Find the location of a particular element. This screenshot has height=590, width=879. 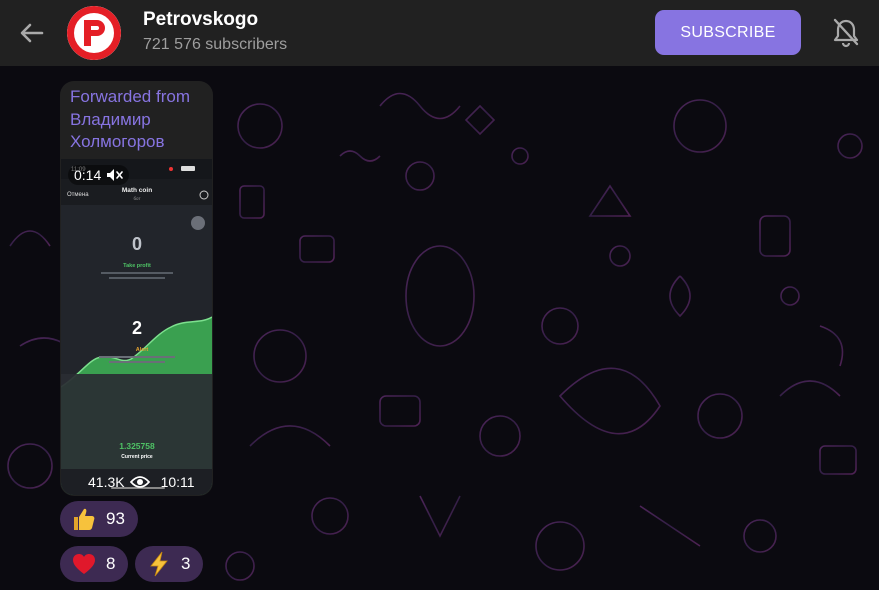

screen-app-title: Math coin is located at coordinates (137, 190).